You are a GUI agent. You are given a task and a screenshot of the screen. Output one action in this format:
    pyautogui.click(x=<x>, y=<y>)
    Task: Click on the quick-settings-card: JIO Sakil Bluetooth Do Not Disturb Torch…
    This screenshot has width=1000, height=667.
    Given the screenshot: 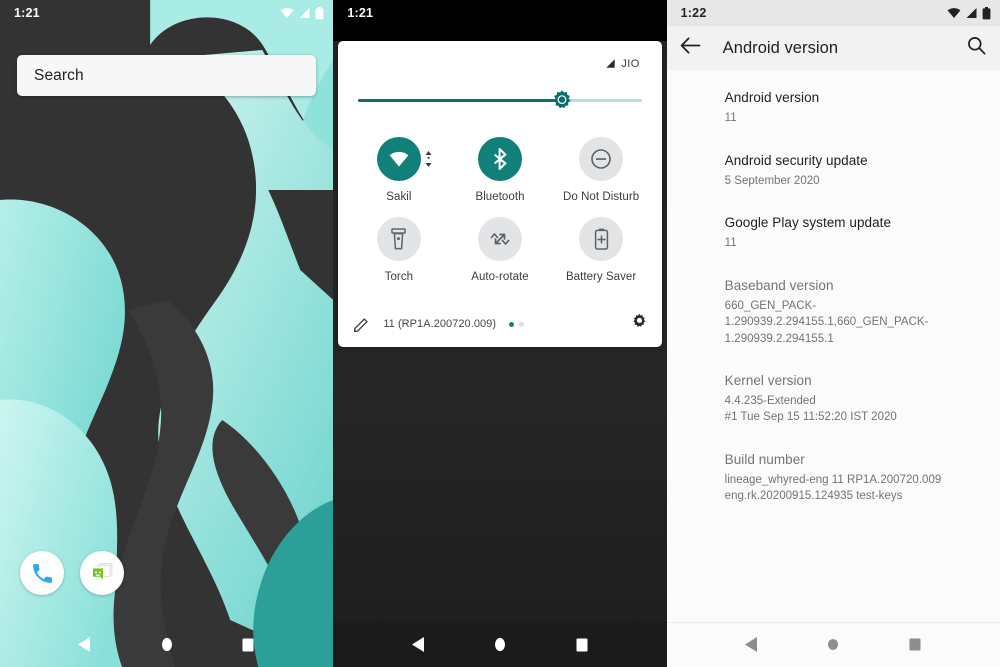 What is the action you would take?
    pyautogui.click(x=500, y=194)
    